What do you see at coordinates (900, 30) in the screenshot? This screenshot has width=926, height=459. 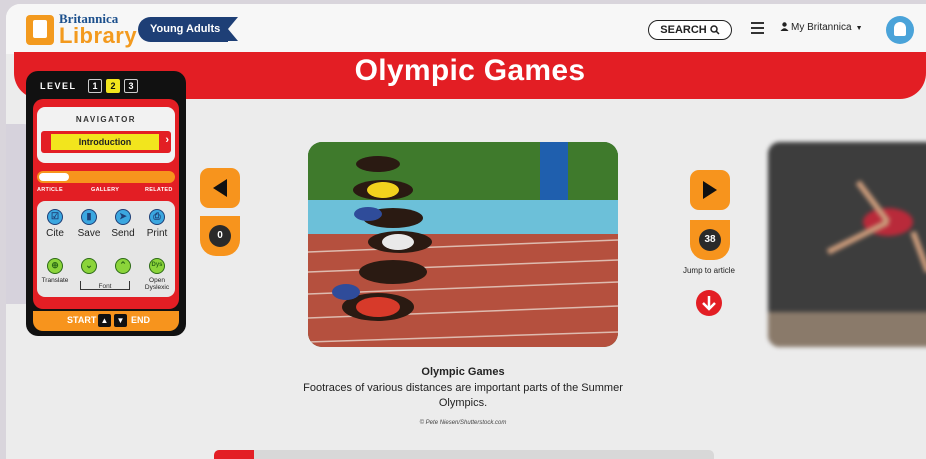 I see `globe-icon` at bounding box center [900, 30].